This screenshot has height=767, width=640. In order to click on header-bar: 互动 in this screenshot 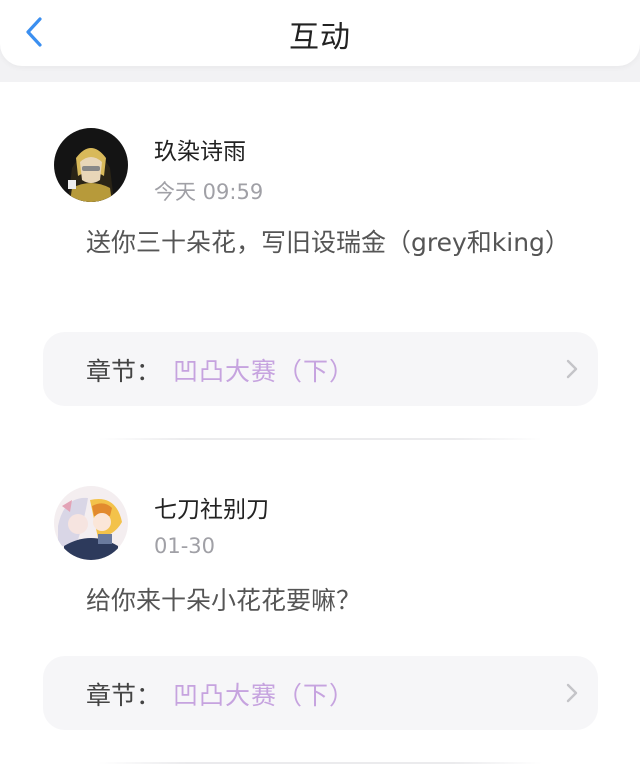, I will do `click(320, 33)`.